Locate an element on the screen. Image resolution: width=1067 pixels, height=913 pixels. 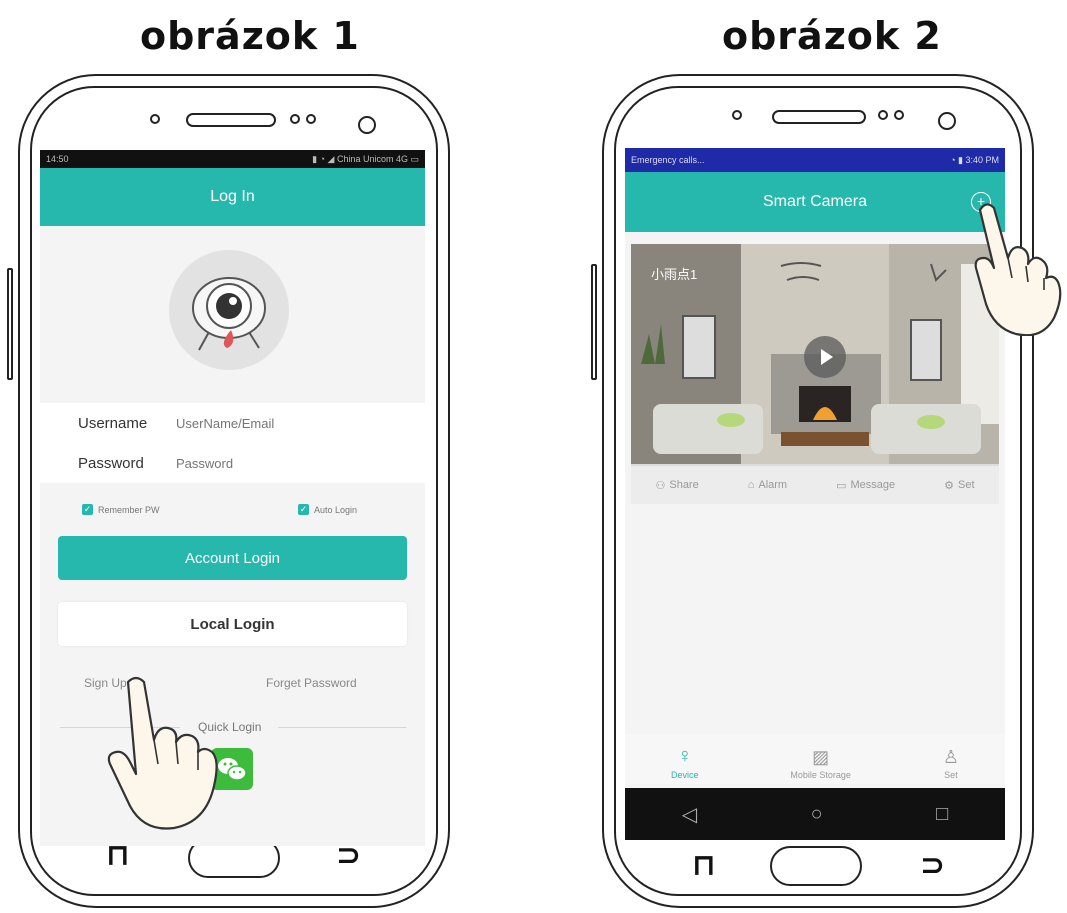
set-label: Set is located at coordinates (966, 485).